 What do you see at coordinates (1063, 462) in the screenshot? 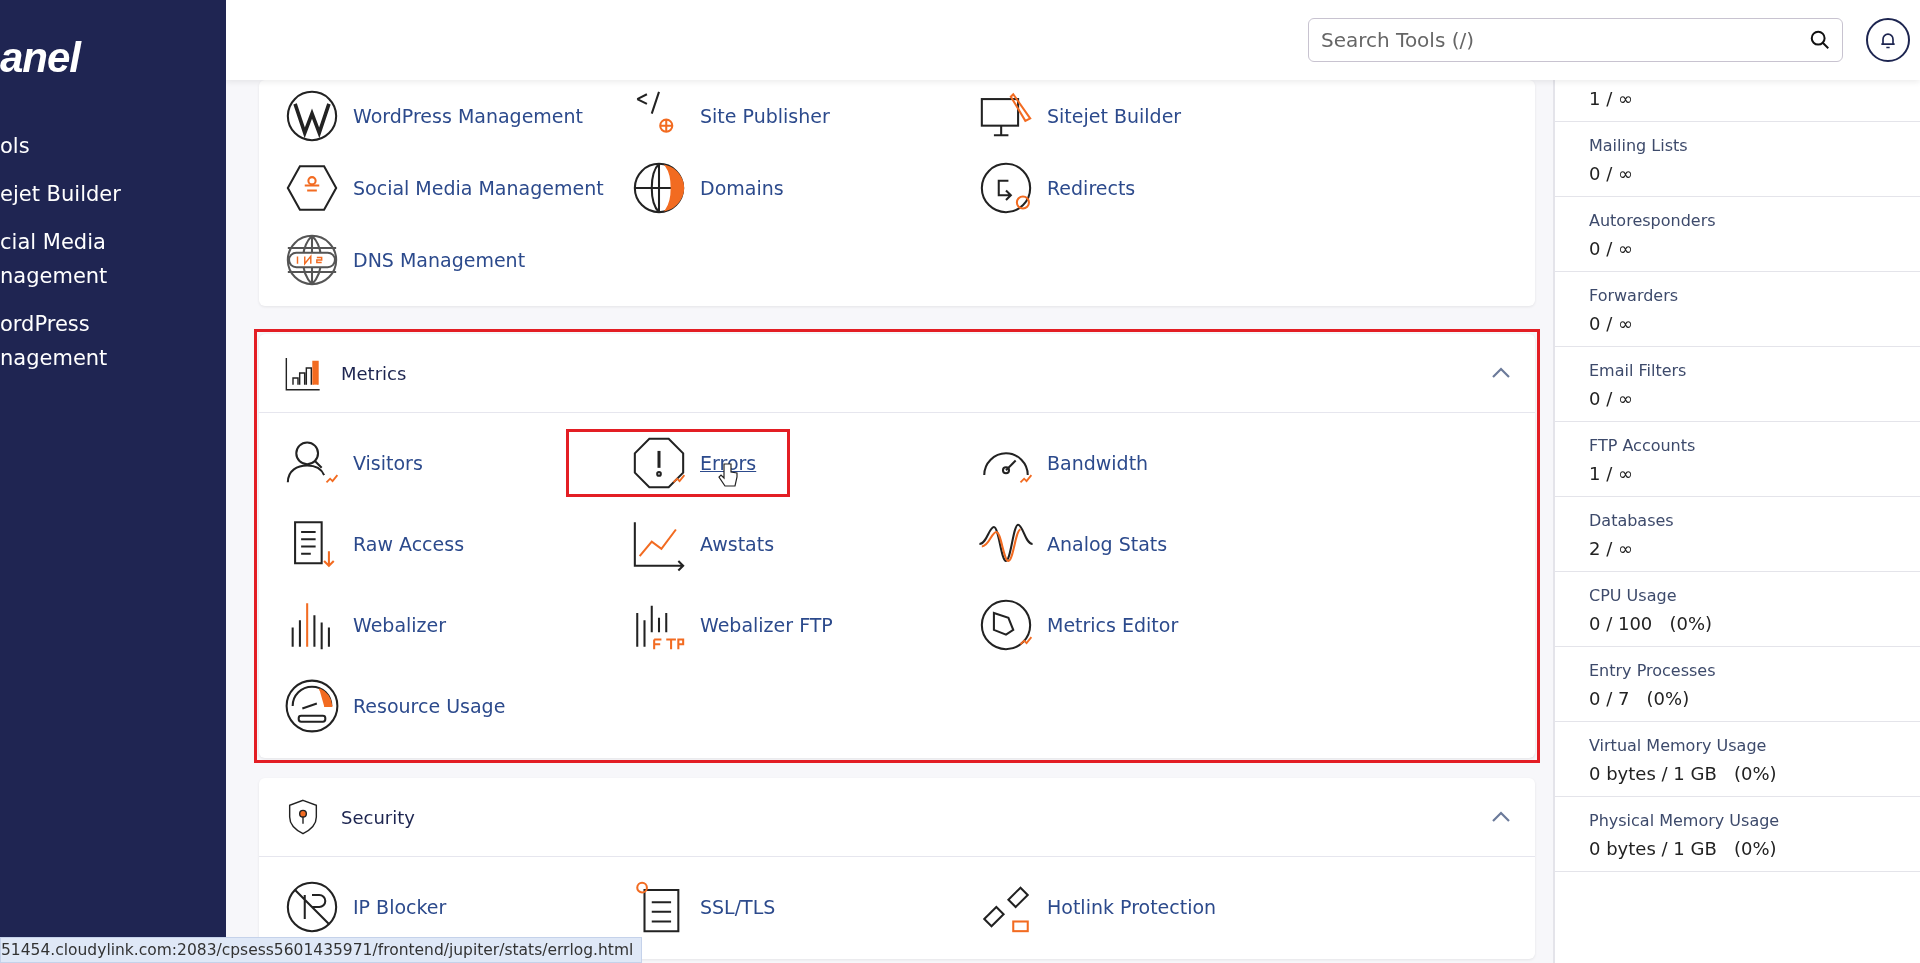
I see `tool-link: Bandwidth` at bounding box center [1063, 462].